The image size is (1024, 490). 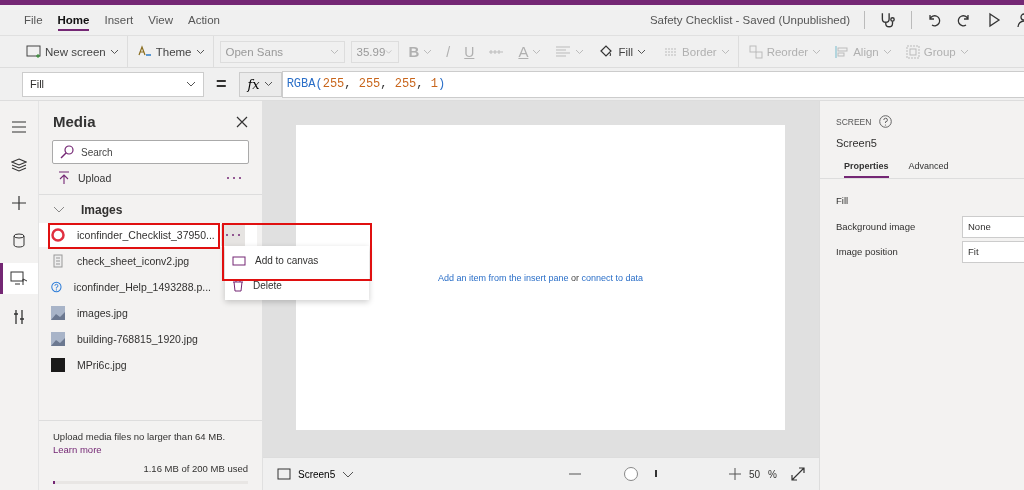 What do you see at coordinates (857, 143) in the screenshot?
I see `screen-name: Screen5` at bounding box center [857, 143].